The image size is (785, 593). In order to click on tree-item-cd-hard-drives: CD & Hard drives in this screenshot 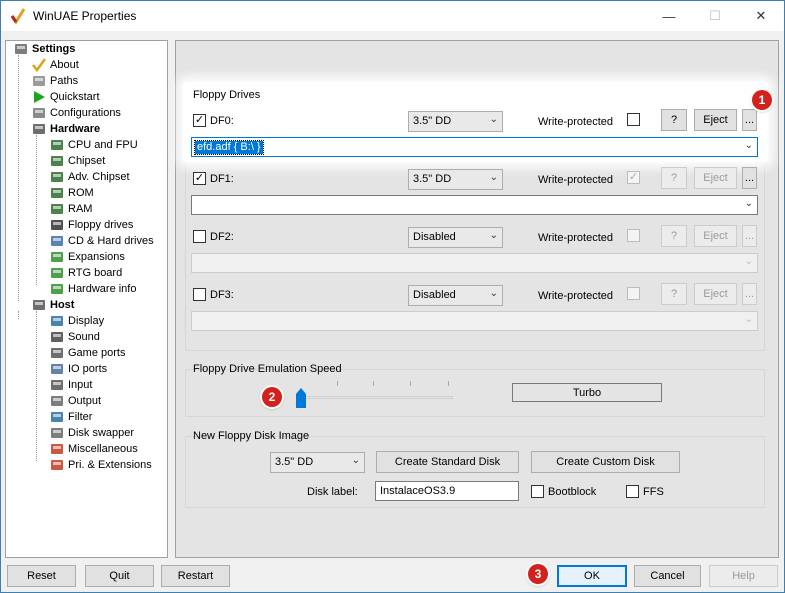, I will do `click(101, 241)`.